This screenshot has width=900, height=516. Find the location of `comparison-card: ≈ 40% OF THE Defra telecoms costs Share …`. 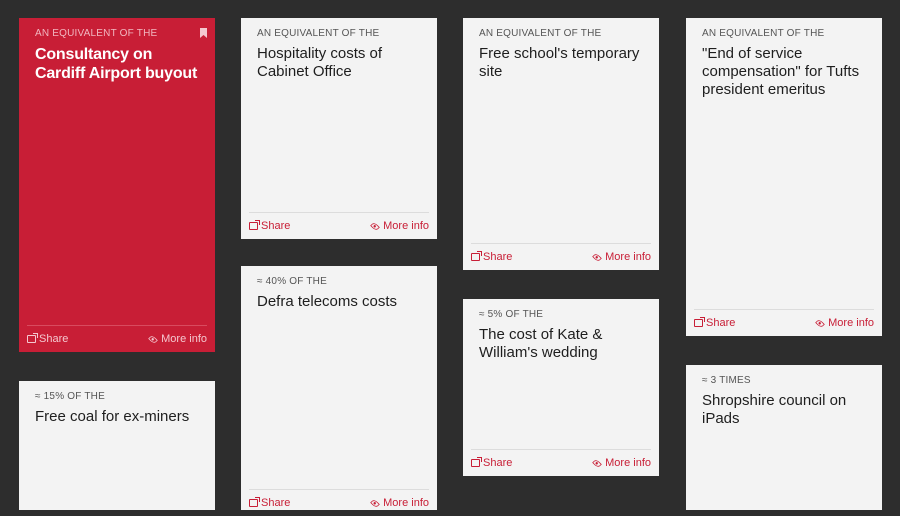

comparison-card: ≈ 40% OF THE Defra telecoms costs Share … is located at coordinates (339, 388).